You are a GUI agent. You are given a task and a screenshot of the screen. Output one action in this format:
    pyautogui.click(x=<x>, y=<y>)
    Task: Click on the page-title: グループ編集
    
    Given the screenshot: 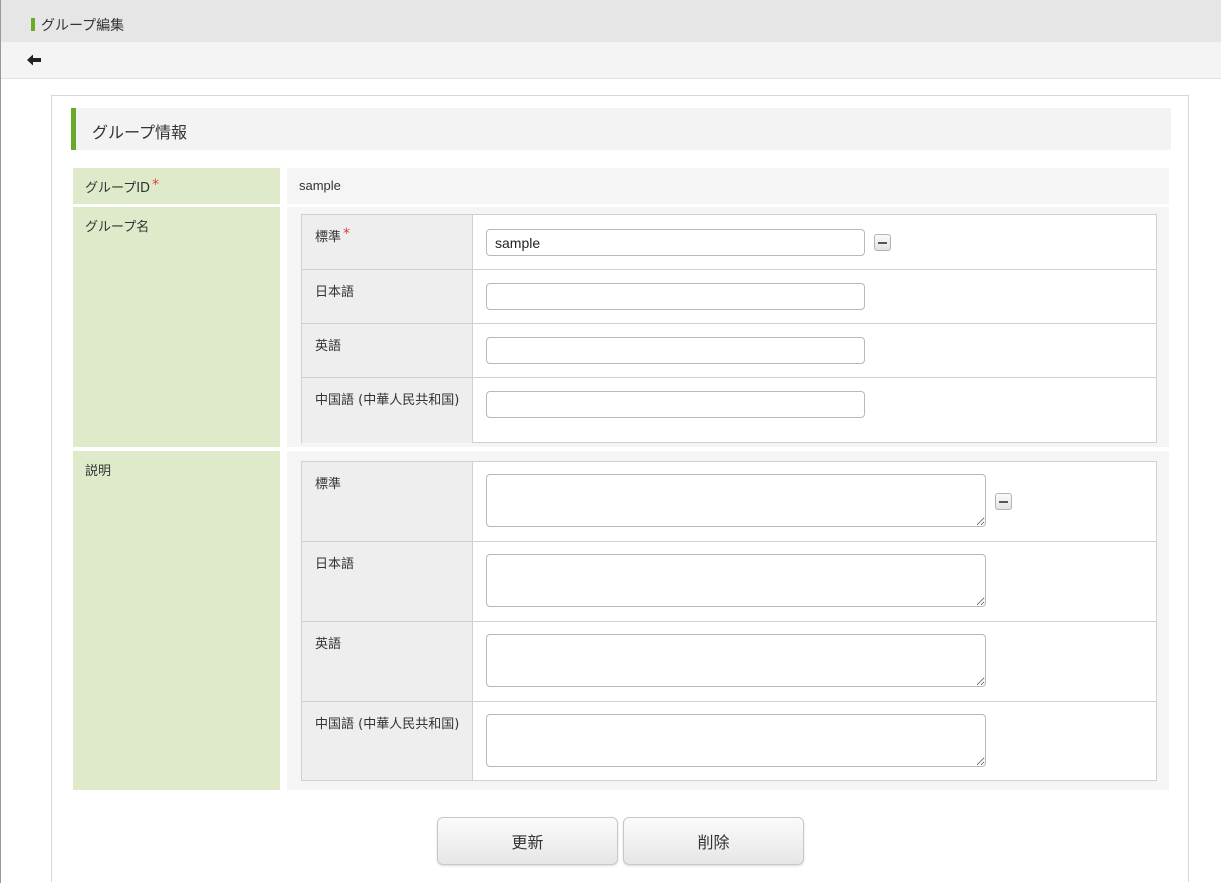 What is the action you would take?
    pyautogui.click(x=83, y=26)
    